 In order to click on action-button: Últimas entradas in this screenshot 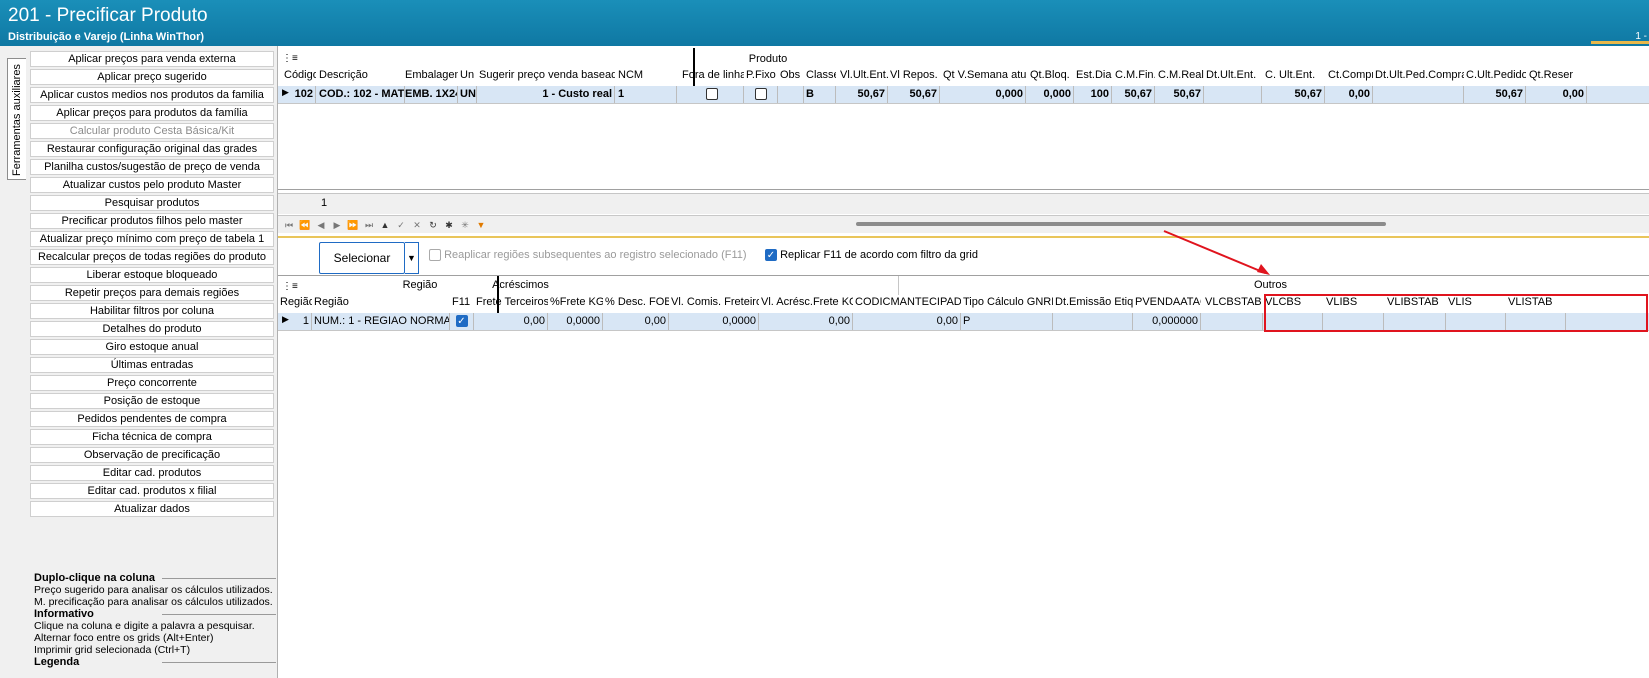, I will do `click(152, 365)`.